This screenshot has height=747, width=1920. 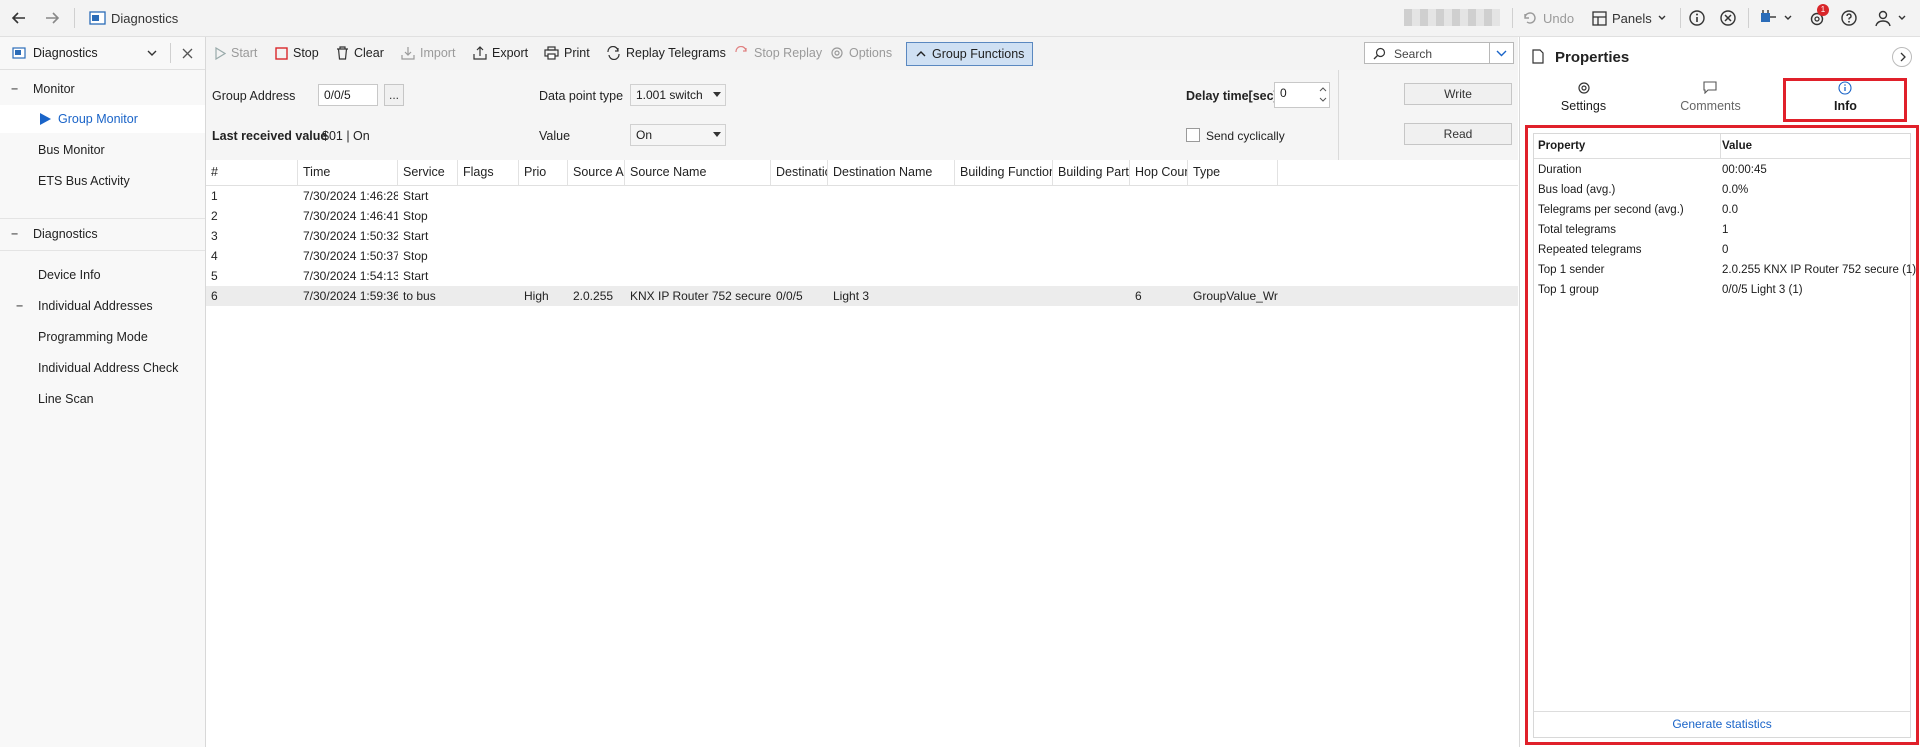 I want to click on nav-item-ets-bus-activity: ETS Bus Activity, so click(x=102, y=181).